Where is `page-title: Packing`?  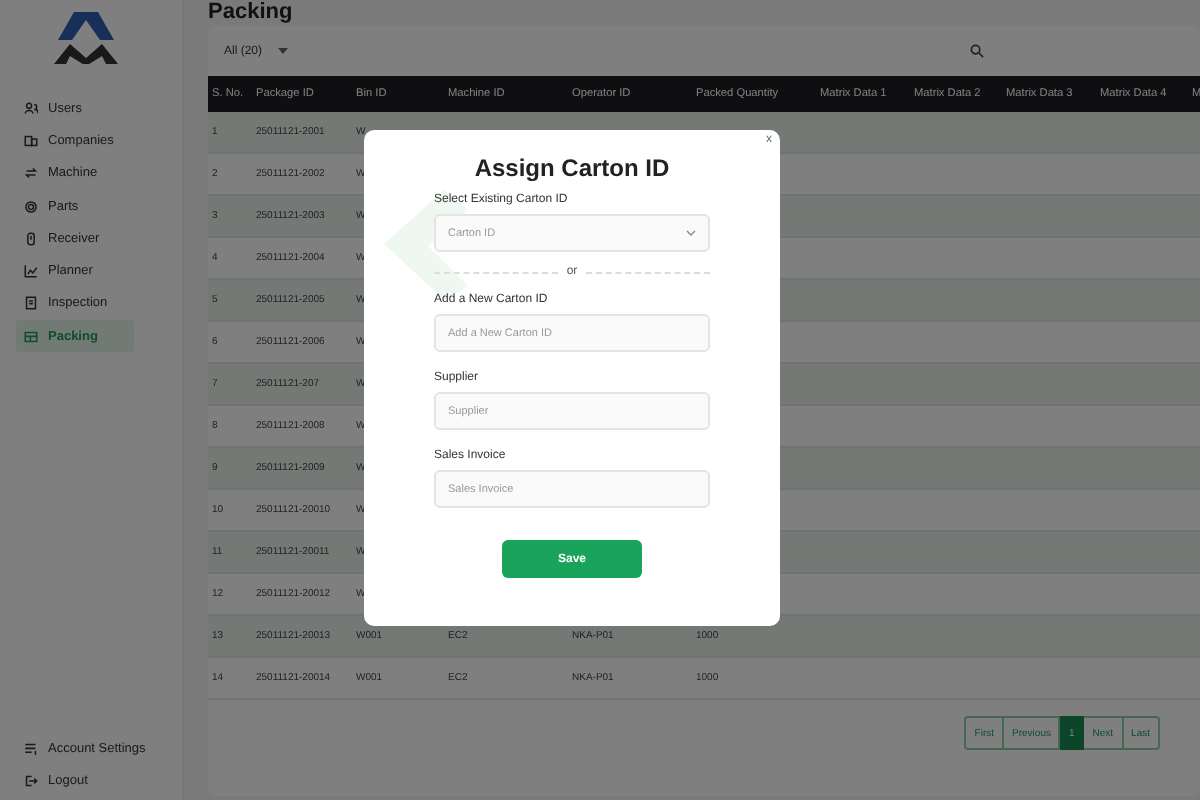 page-title: Packing is located at coordinates (251, 12).